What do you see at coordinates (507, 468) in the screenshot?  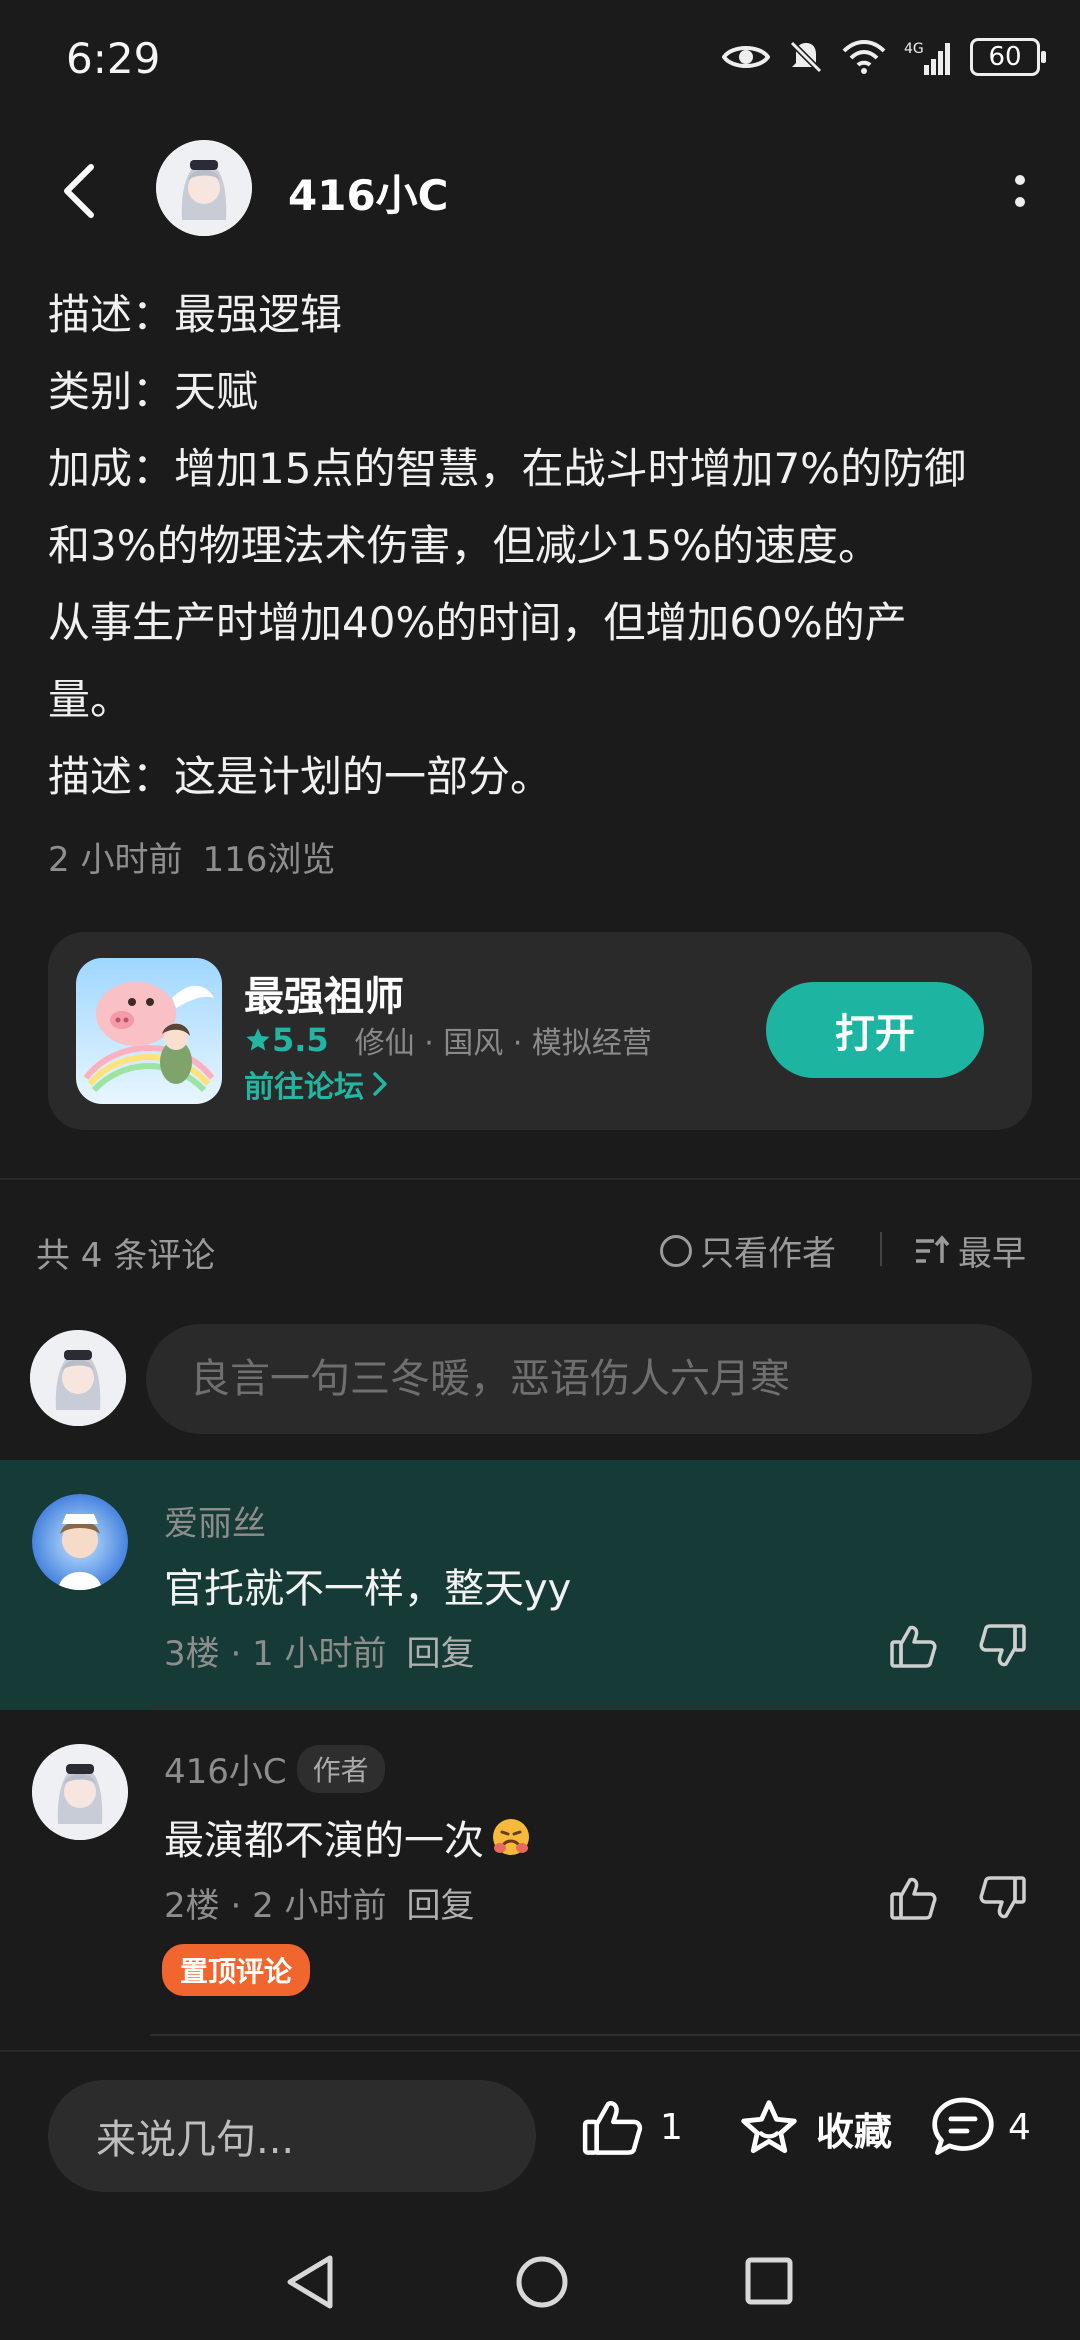 I see `post-line: 加成：增加15点的智慧，在战斗时增加7%的防御` at bounding box center [507, 468].